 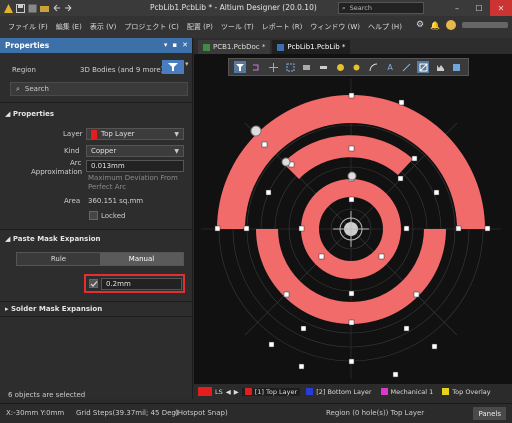 I want to click on locked-checkbox, so click(x=93, y=215).